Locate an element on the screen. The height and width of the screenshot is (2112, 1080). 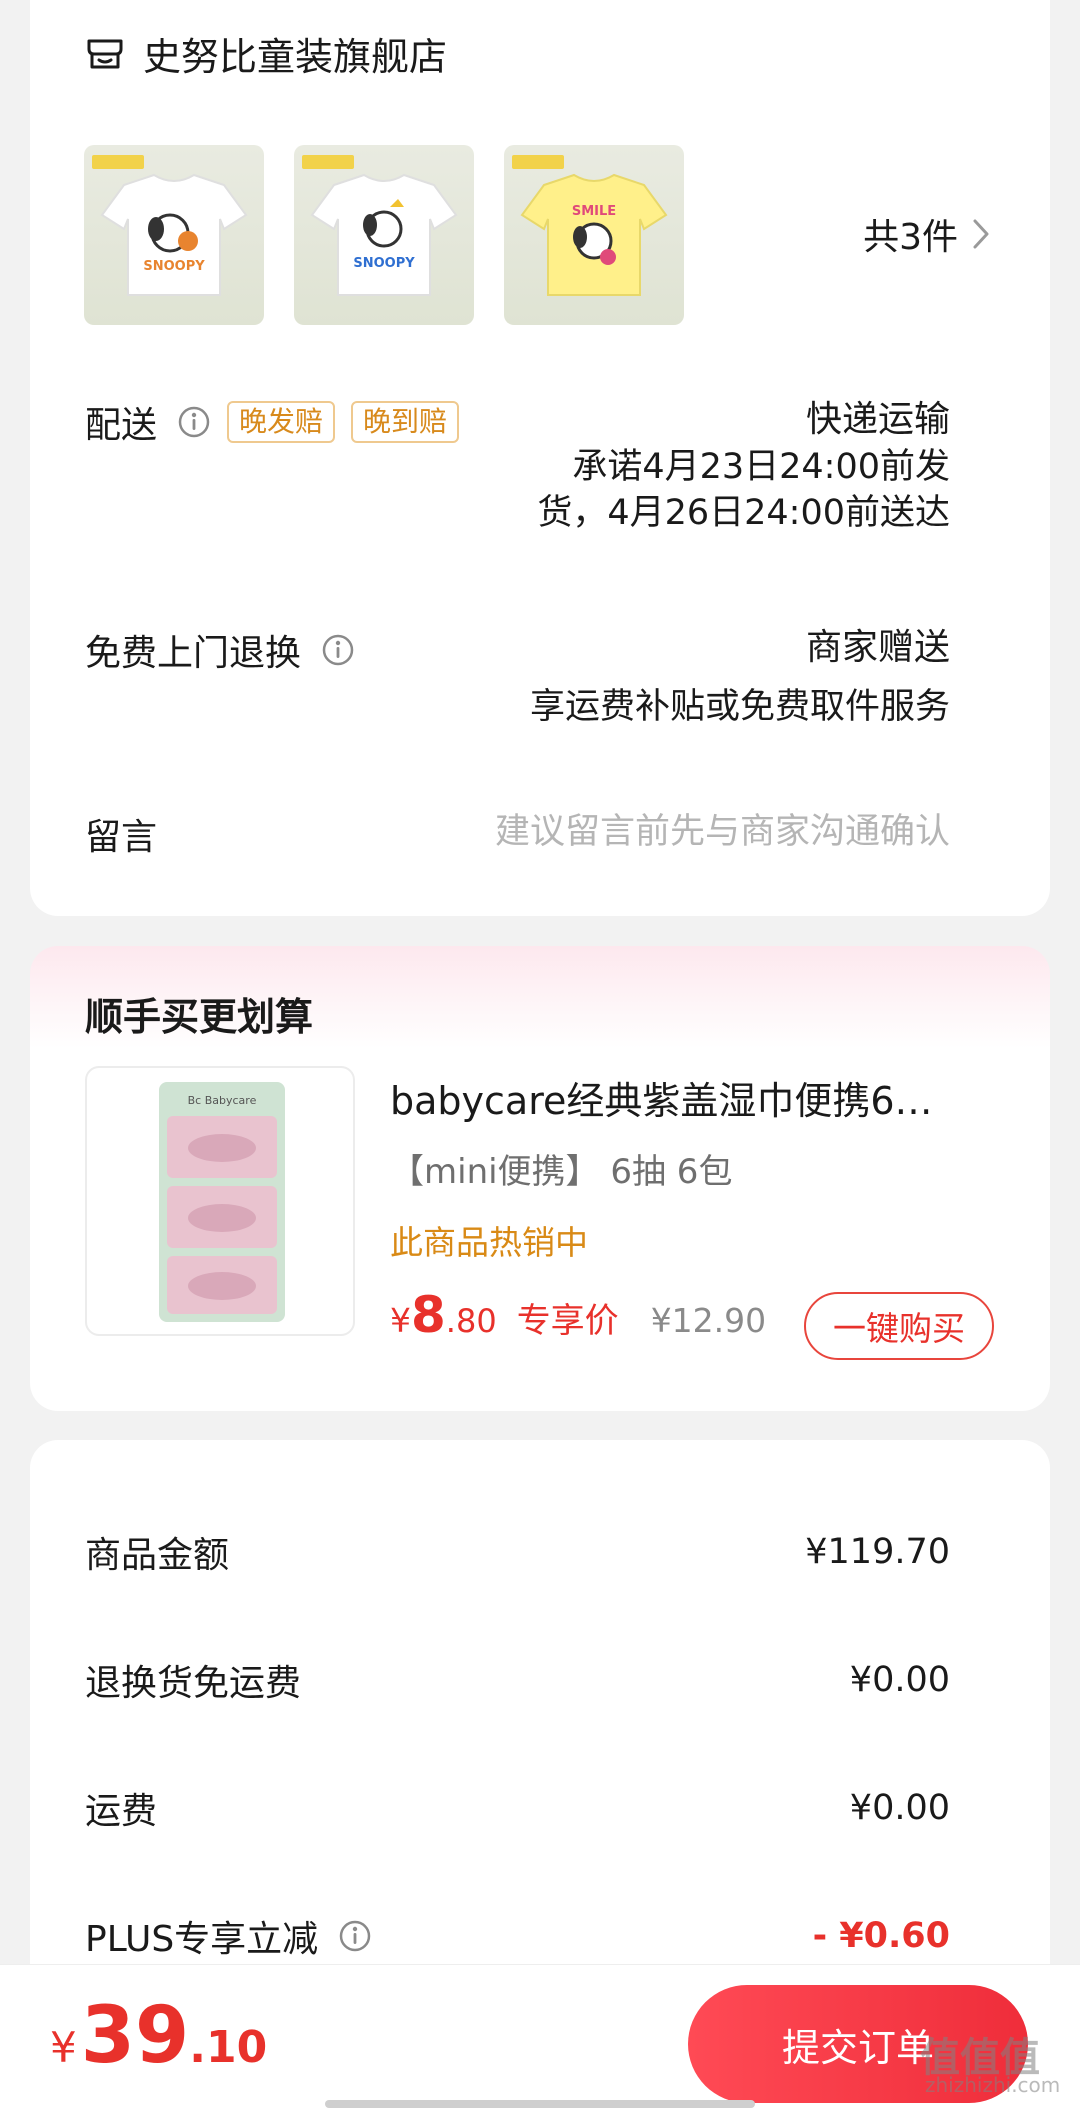
promo-product-image: Bc Babycare is located at coordinates (220, 1201).